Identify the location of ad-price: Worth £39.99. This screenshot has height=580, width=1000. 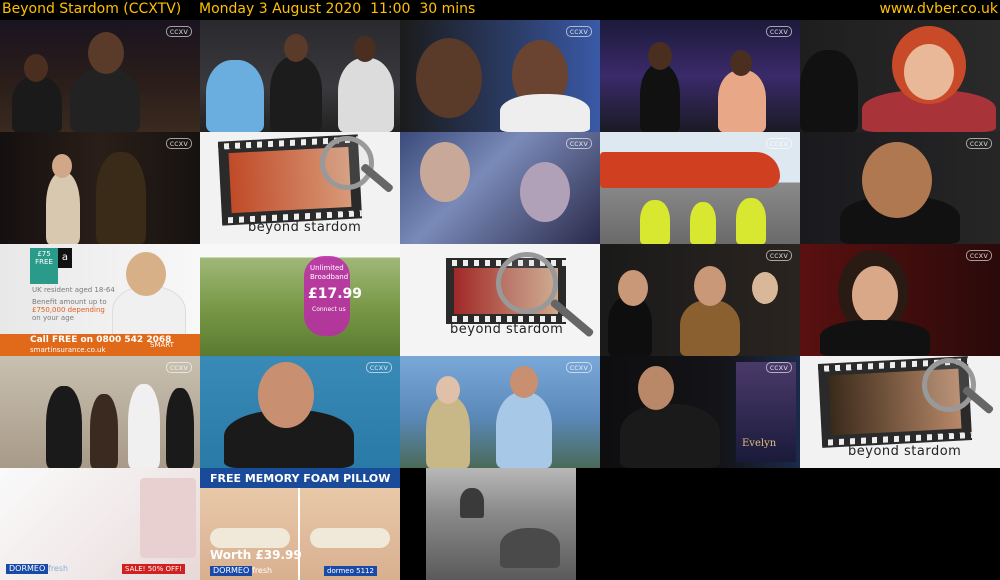
(256, 555).